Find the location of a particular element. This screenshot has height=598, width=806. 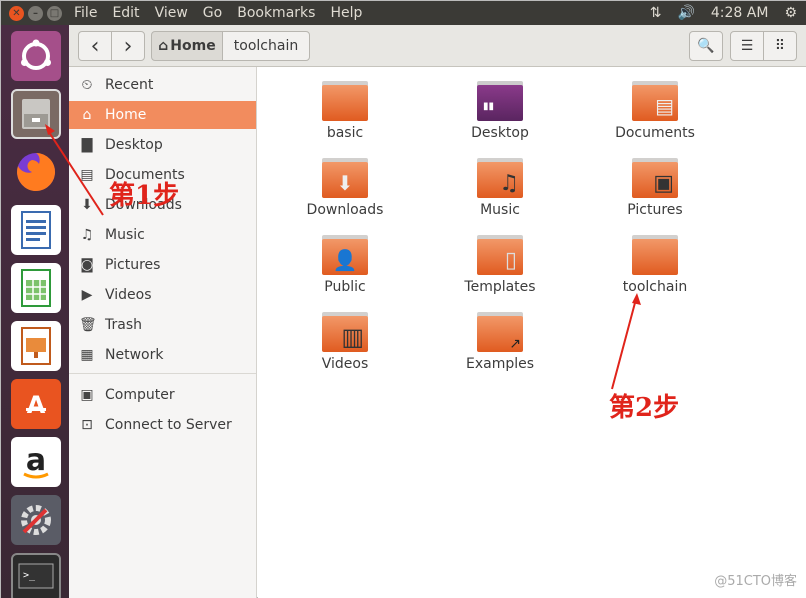

step1-label: 第1步 is located at coordinates (144, 196).